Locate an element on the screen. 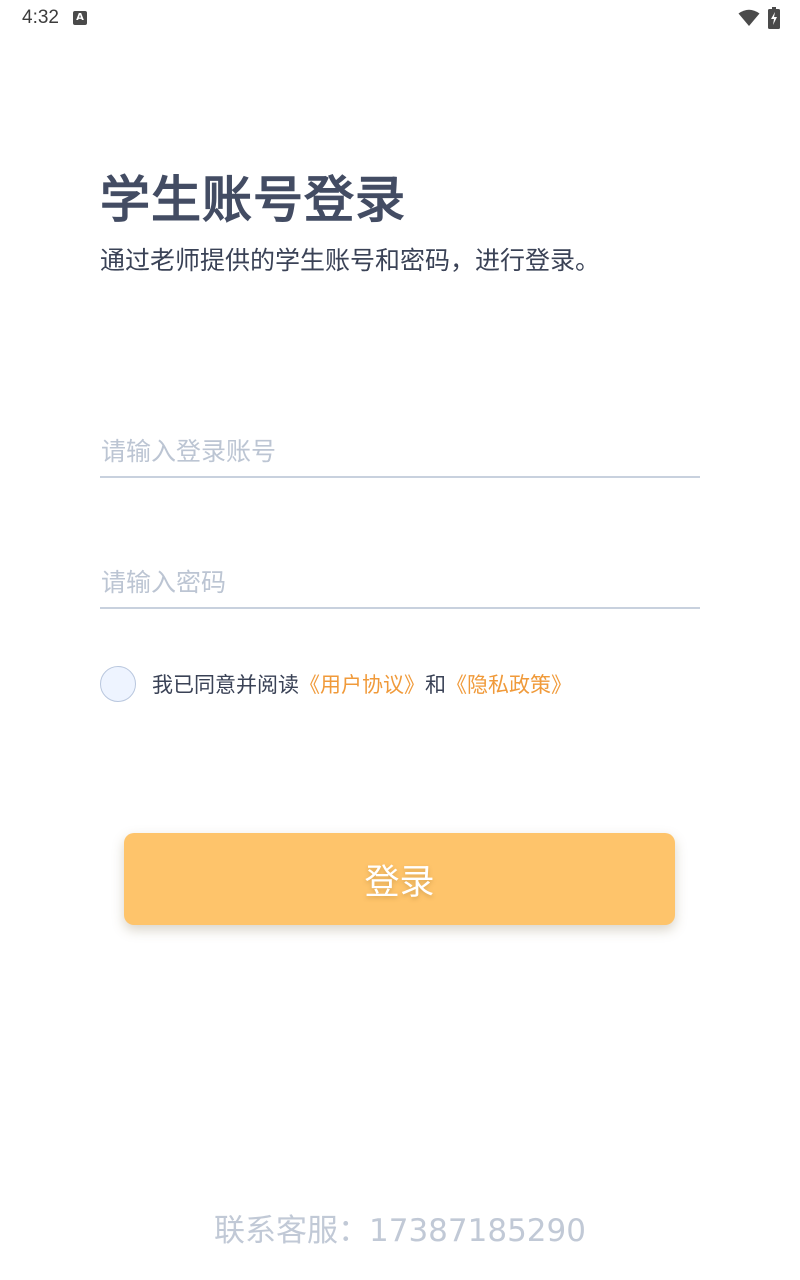 The height and width of the screenshot is (1280, 800). customer-service-contact: 联系客服：17387185290 is located at coordinates (400, 1231).